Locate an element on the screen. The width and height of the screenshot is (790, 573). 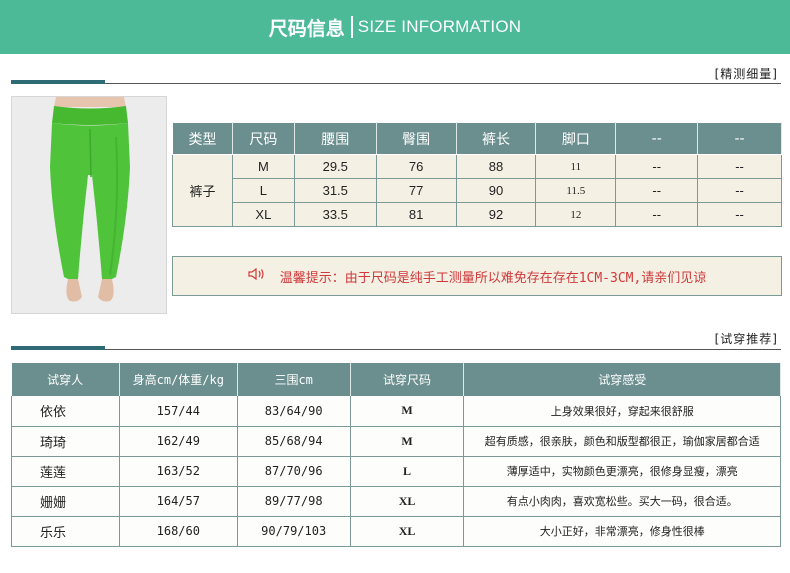
tester-name: 琦琦 is located at coordinates (65, 441).